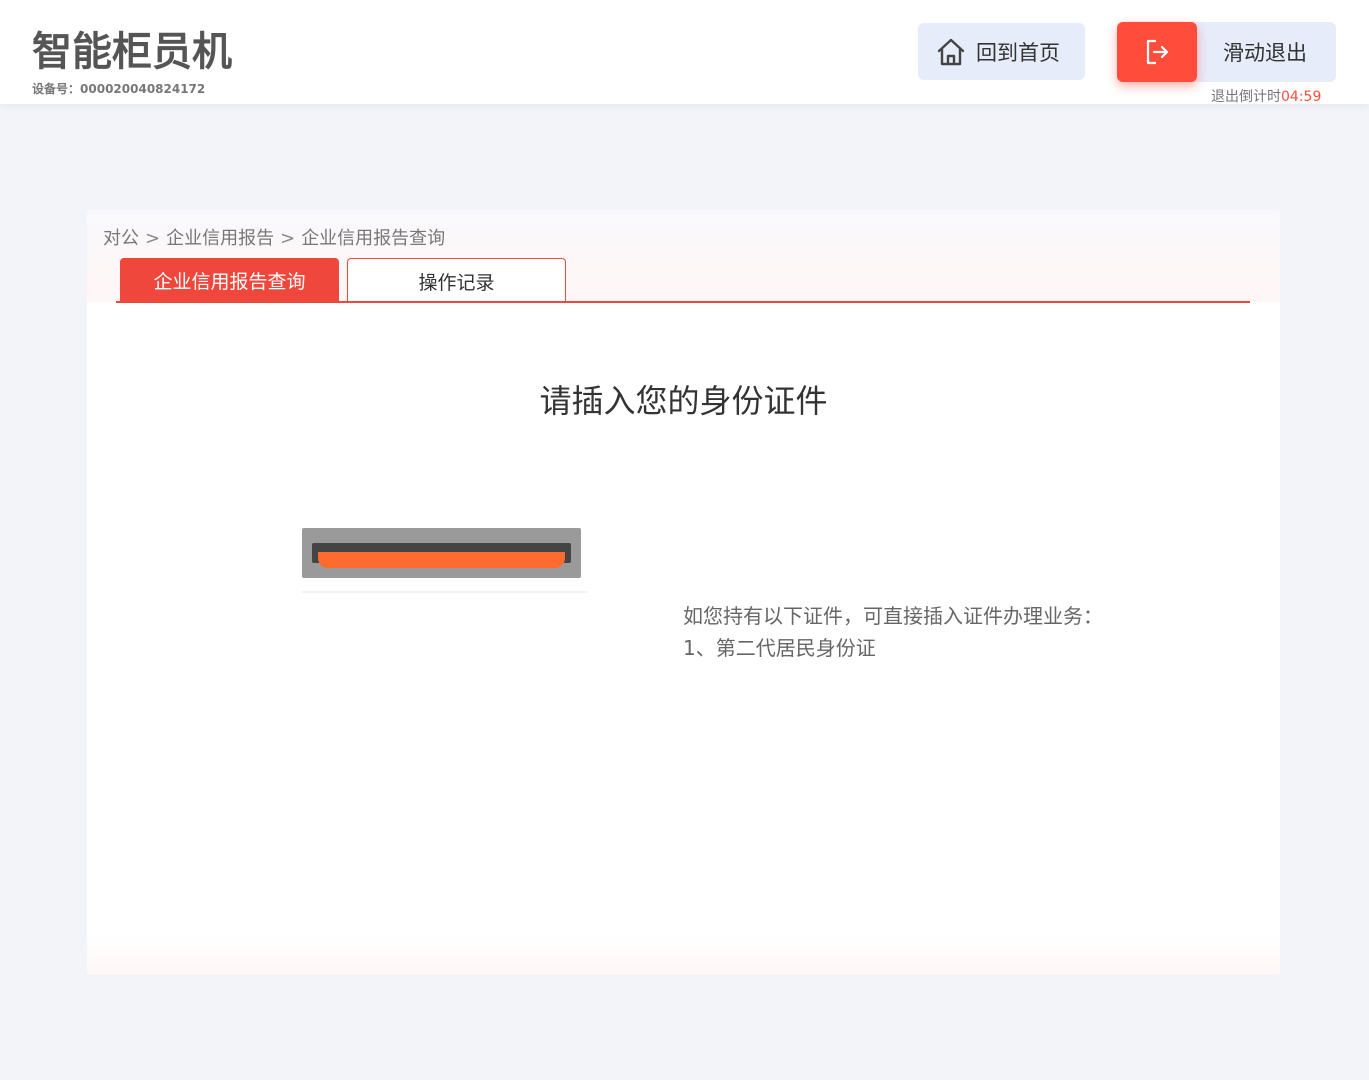 The width and height of the screenshot is (1369, 1080). I want to click on exit-icon, so click(1157, 52).